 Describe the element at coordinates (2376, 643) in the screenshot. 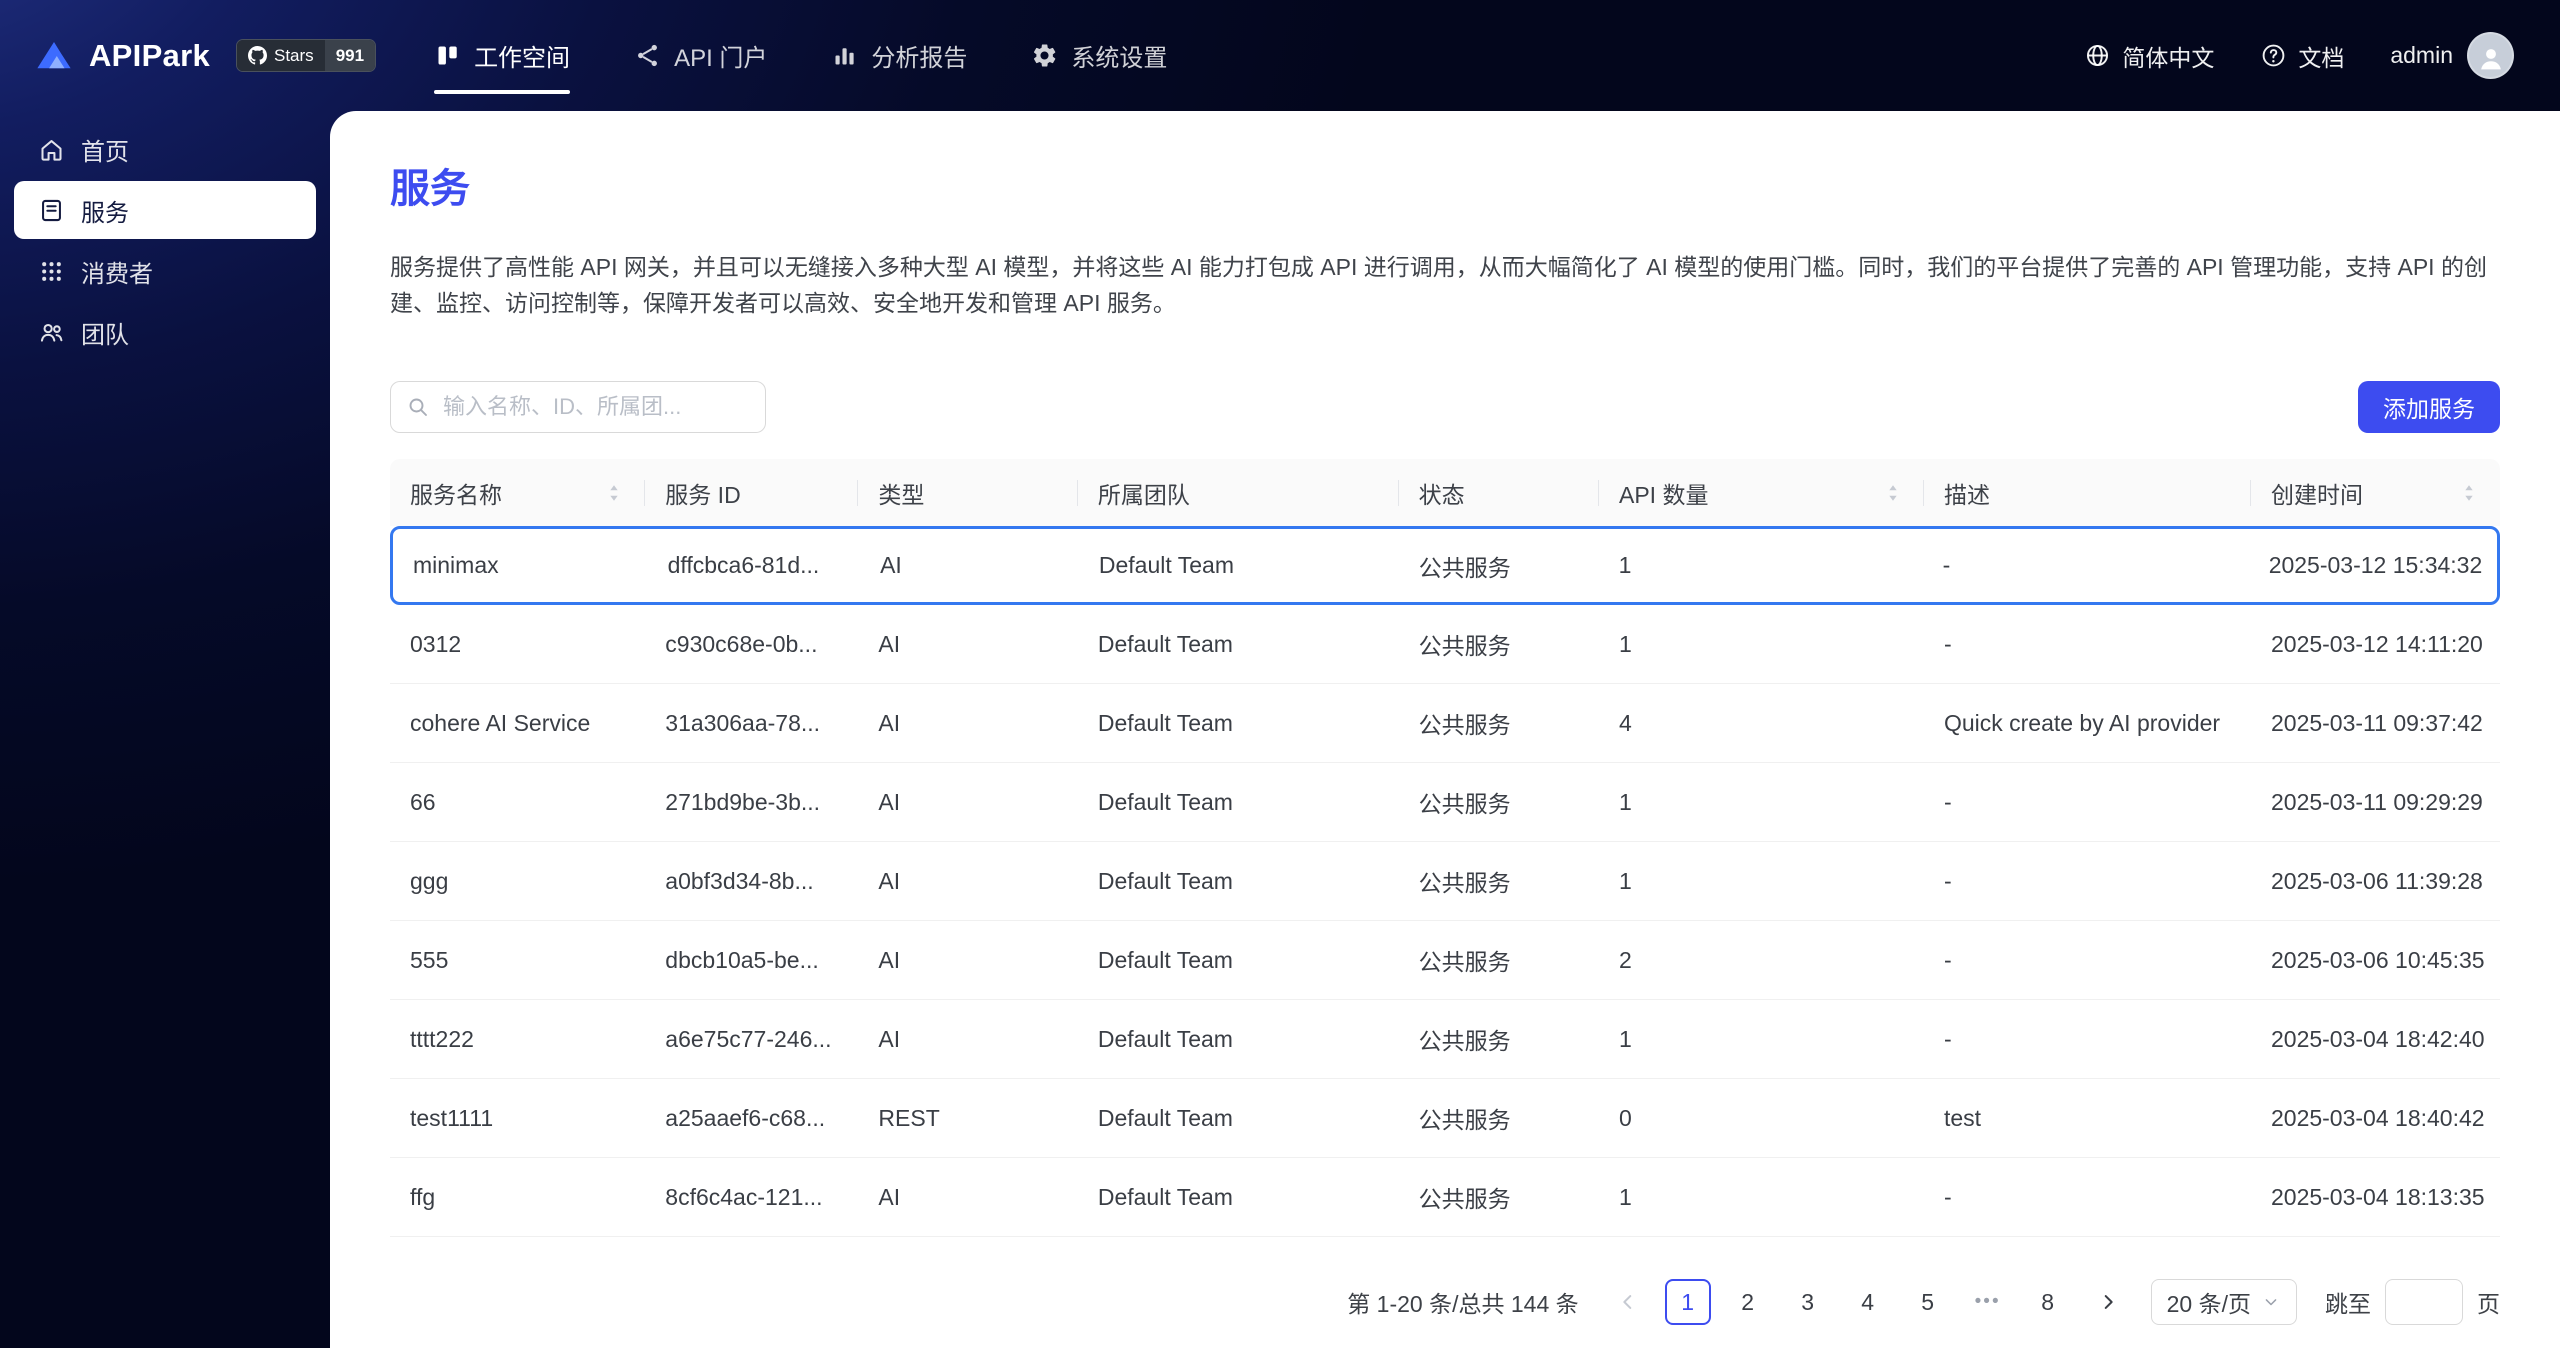

I see `cell-created: 2025-03-12 14:11:20` at that location.